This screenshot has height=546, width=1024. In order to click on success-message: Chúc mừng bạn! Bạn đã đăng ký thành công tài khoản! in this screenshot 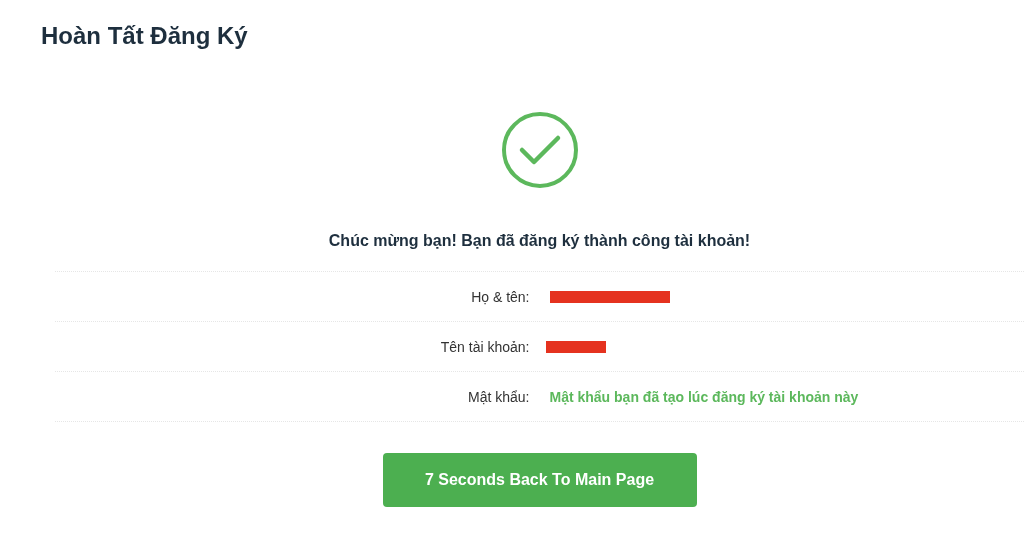, I will do `click(539, 241)`.